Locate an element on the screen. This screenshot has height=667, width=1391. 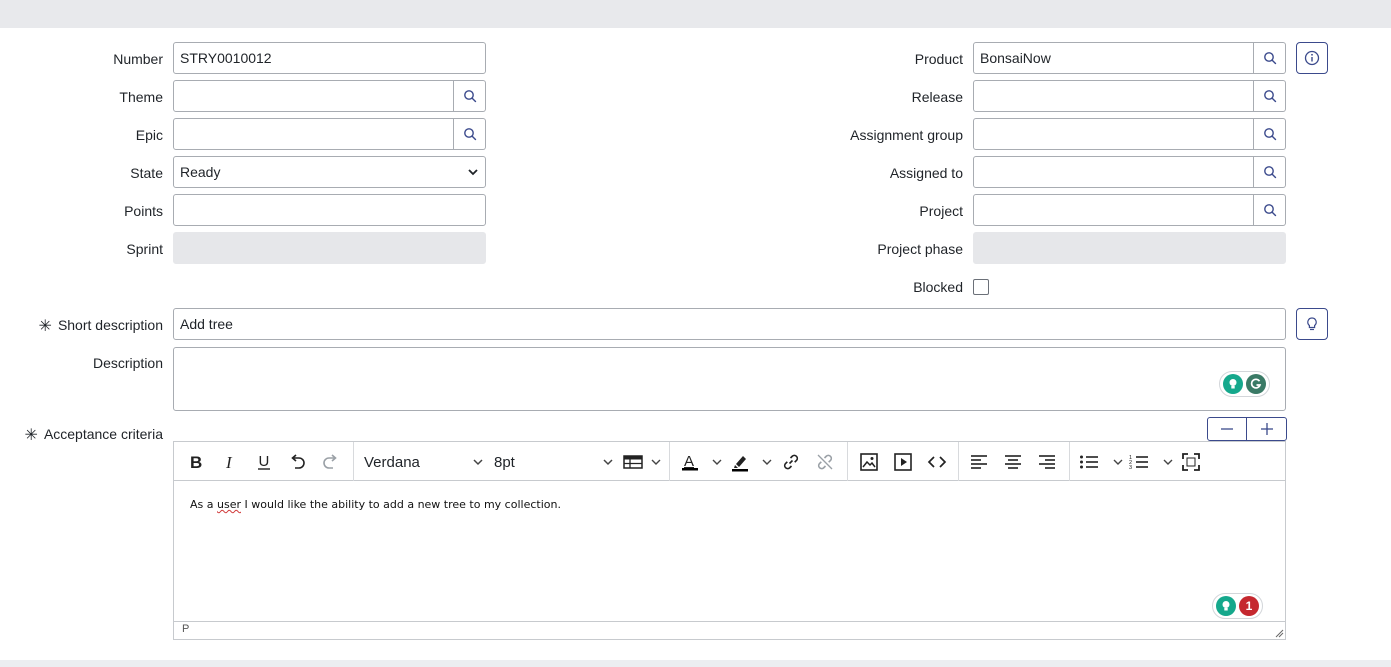
required-marker: ✳ is located at coordinates (45, 326).